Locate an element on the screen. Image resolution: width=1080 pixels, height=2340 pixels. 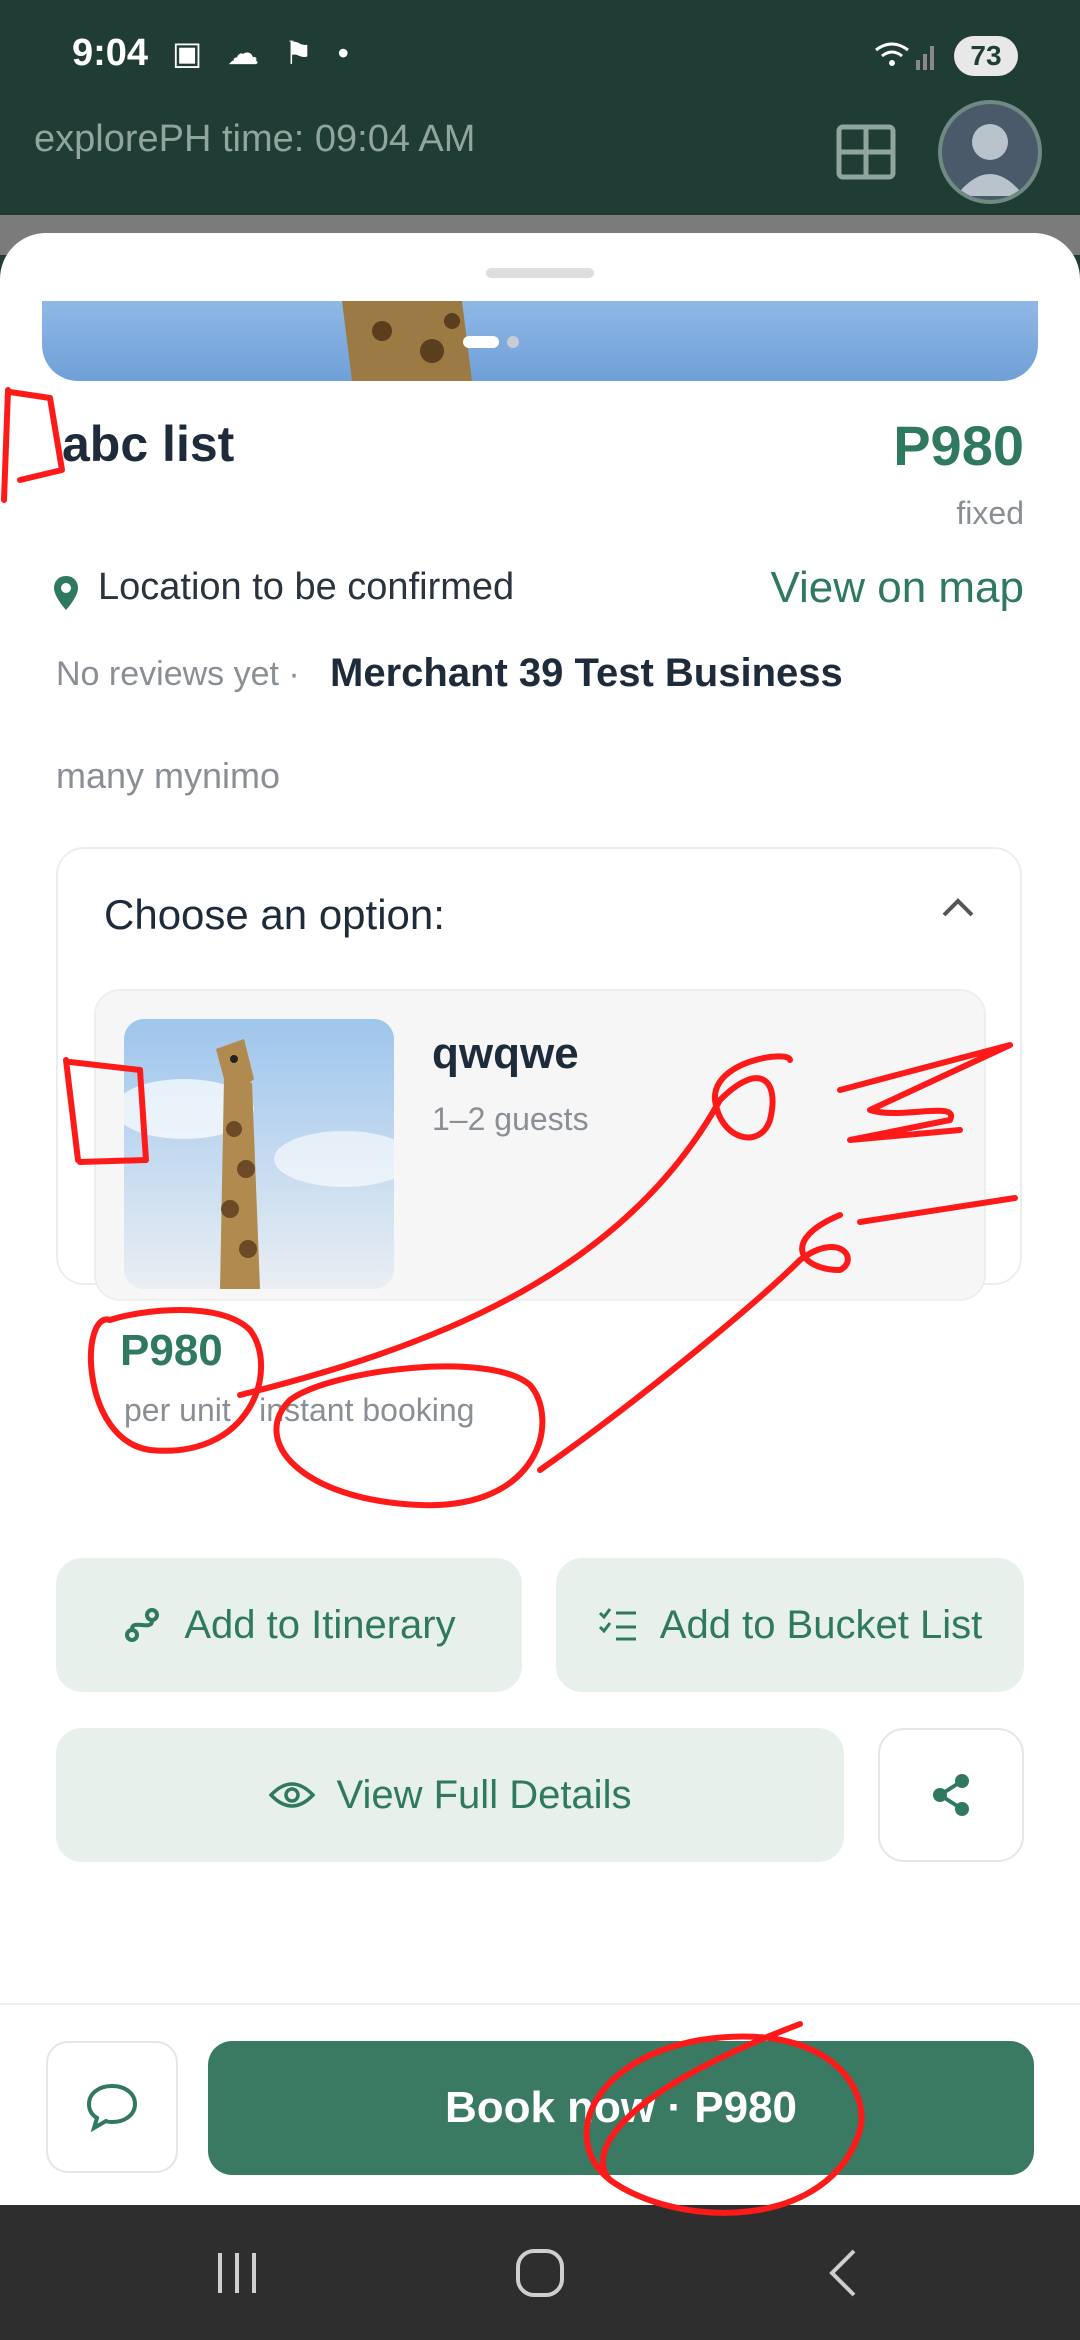
location-pin-icon is located at coordinates (66, 593).